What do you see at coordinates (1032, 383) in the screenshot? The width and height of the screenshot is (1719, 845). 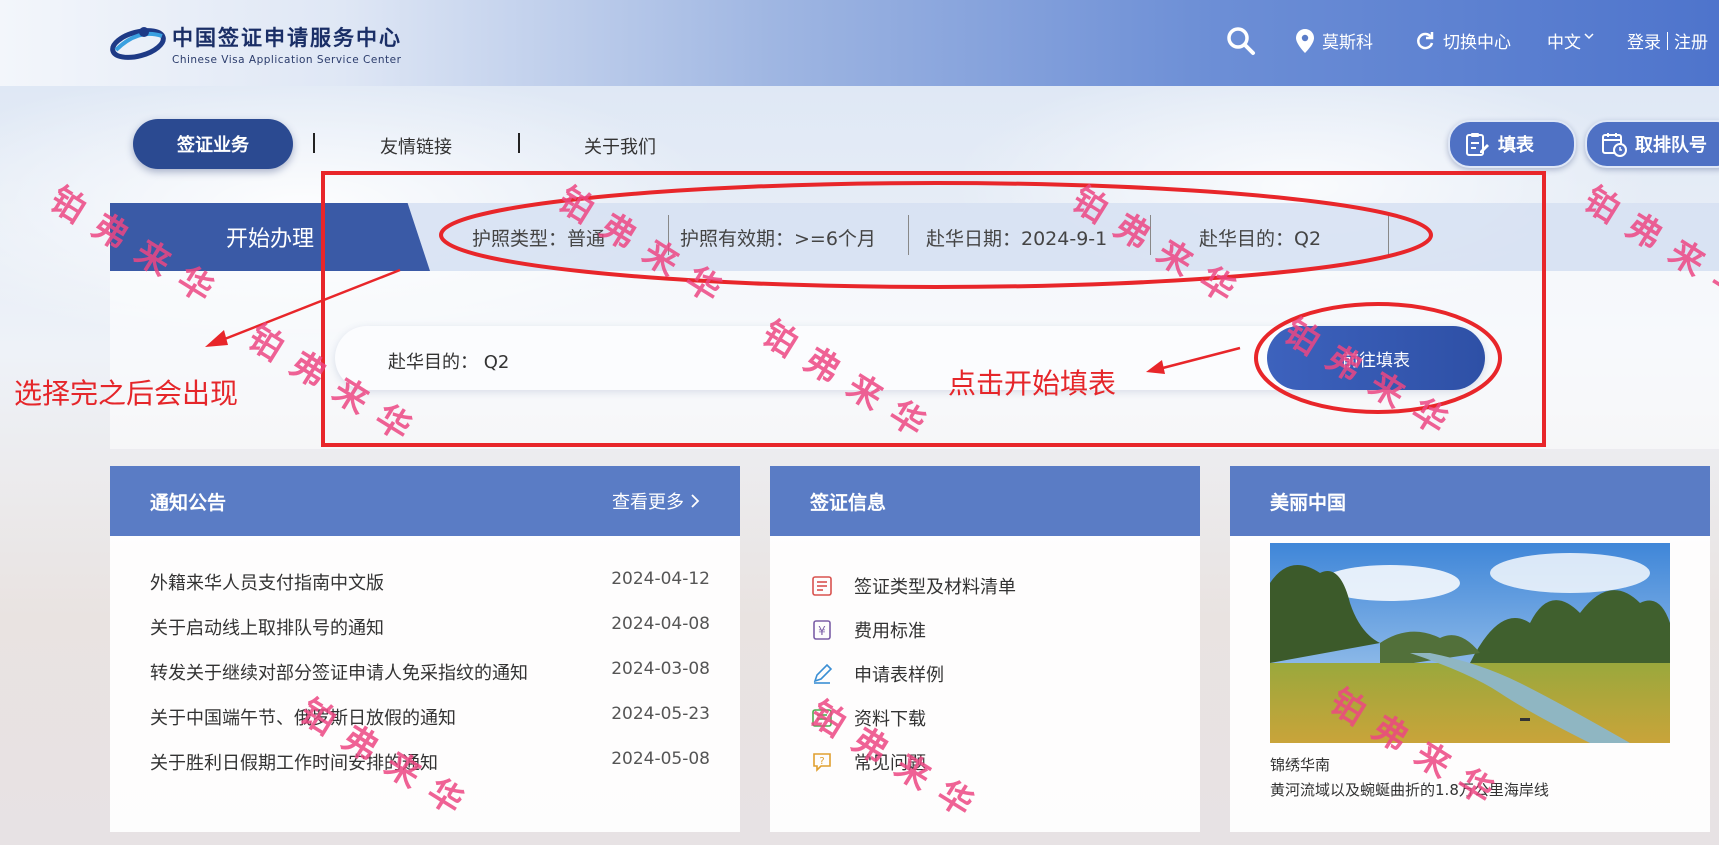 I see `annotation-click-note: 点击开始填表` at bounding box center [1032, 383].